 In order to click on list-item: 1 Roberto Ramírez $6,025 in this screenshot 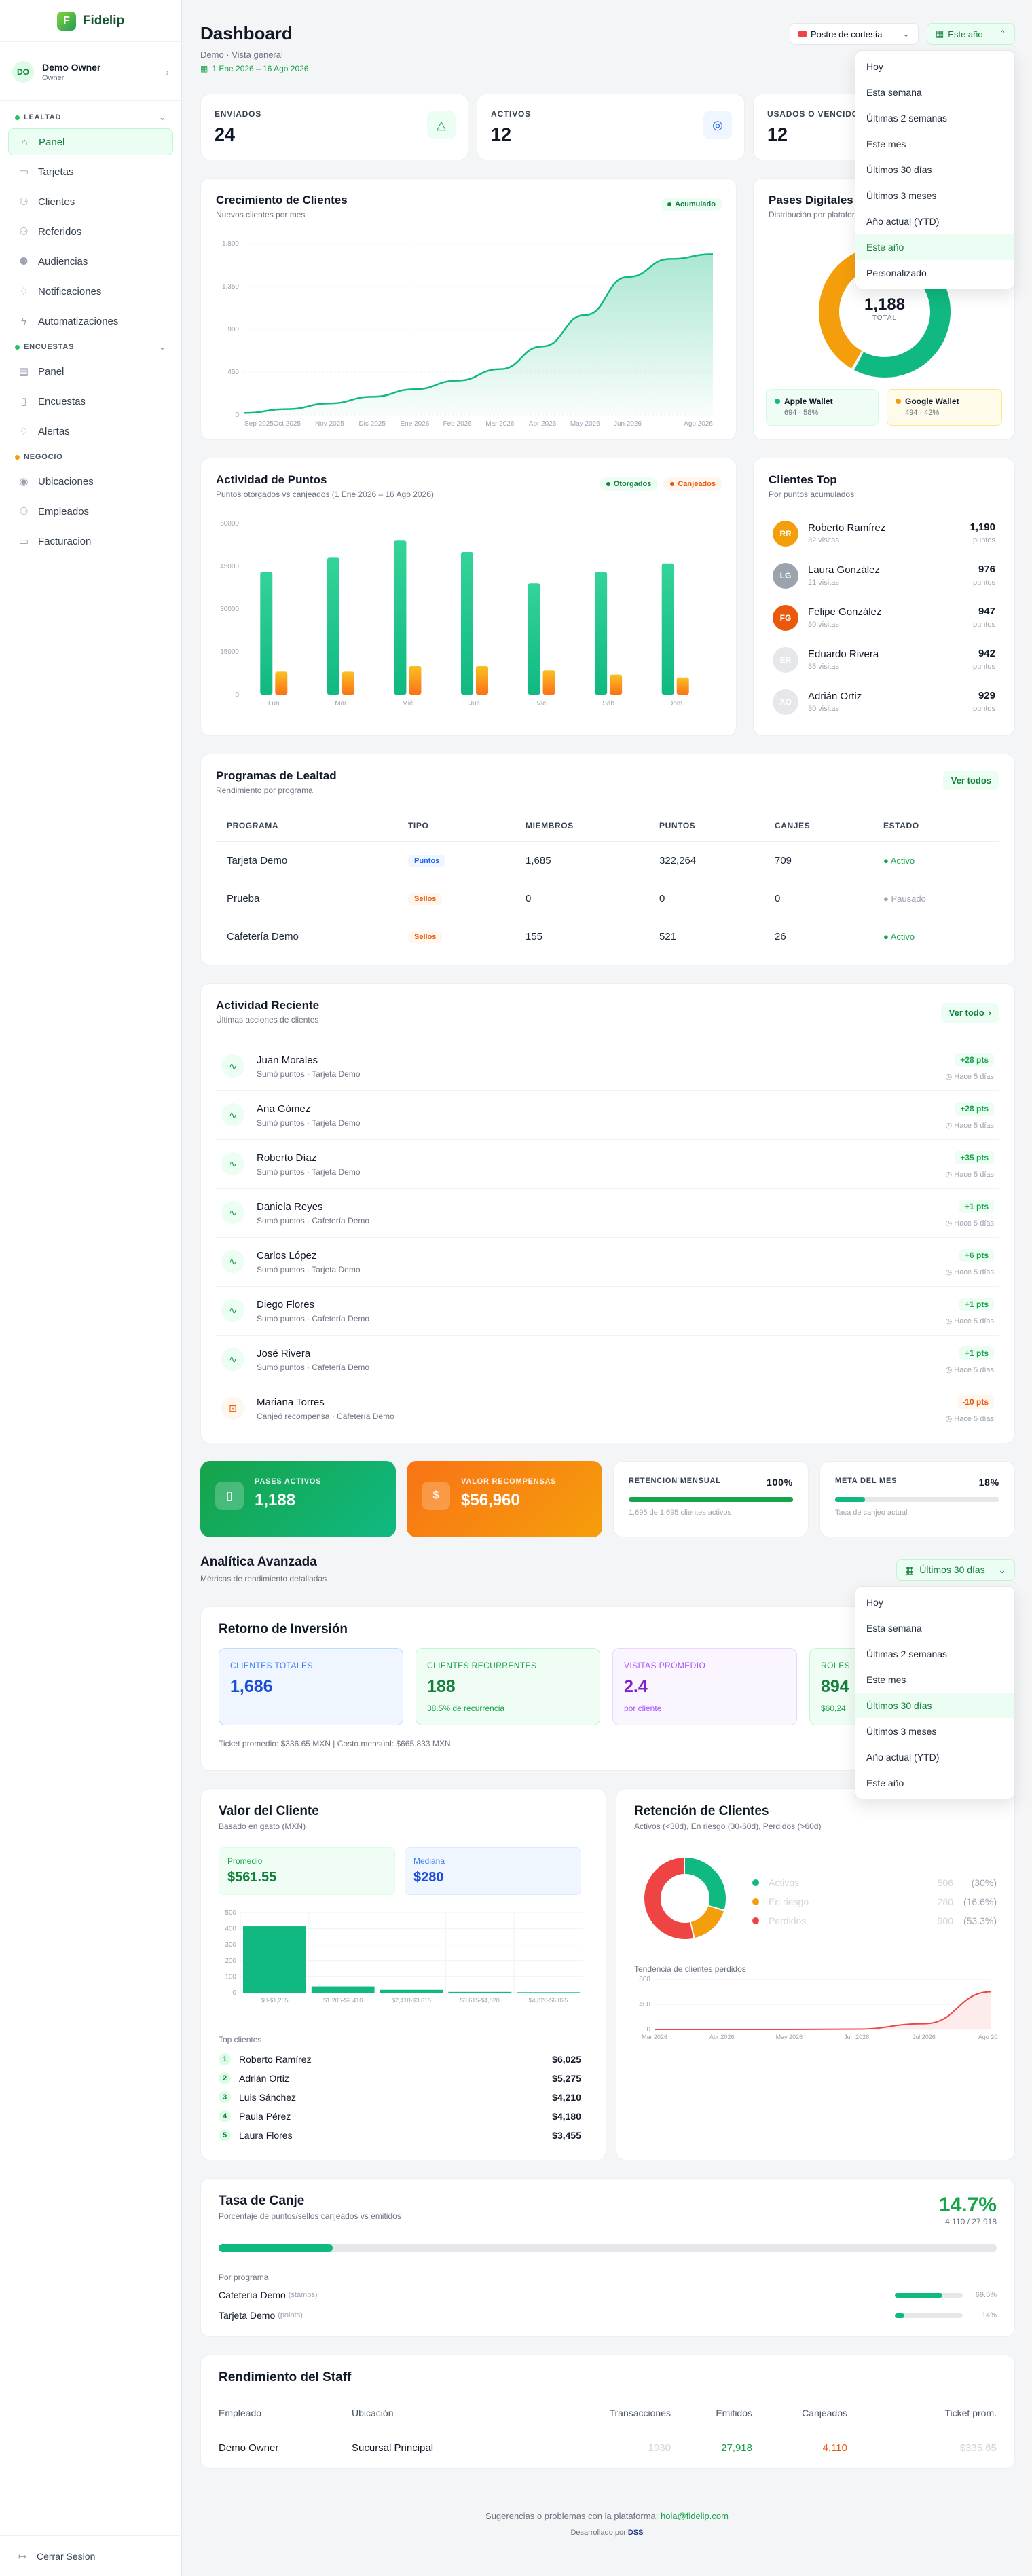, I will do `click(400, 2059)`.